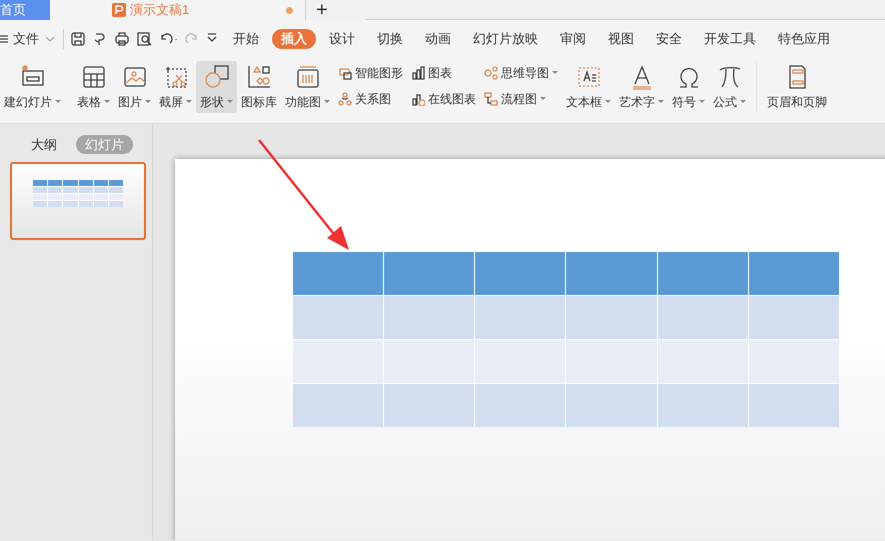 The image size is (885, 541). I want to click on ribbon-button: 形状, so click(216, 87).